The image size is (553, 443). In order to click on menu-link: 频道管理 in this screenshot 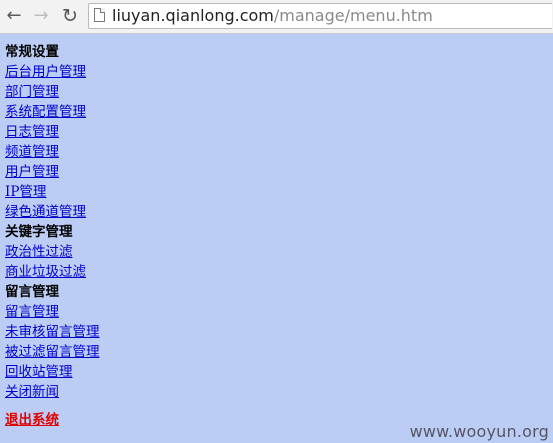, I will do `click(32, 152)`.